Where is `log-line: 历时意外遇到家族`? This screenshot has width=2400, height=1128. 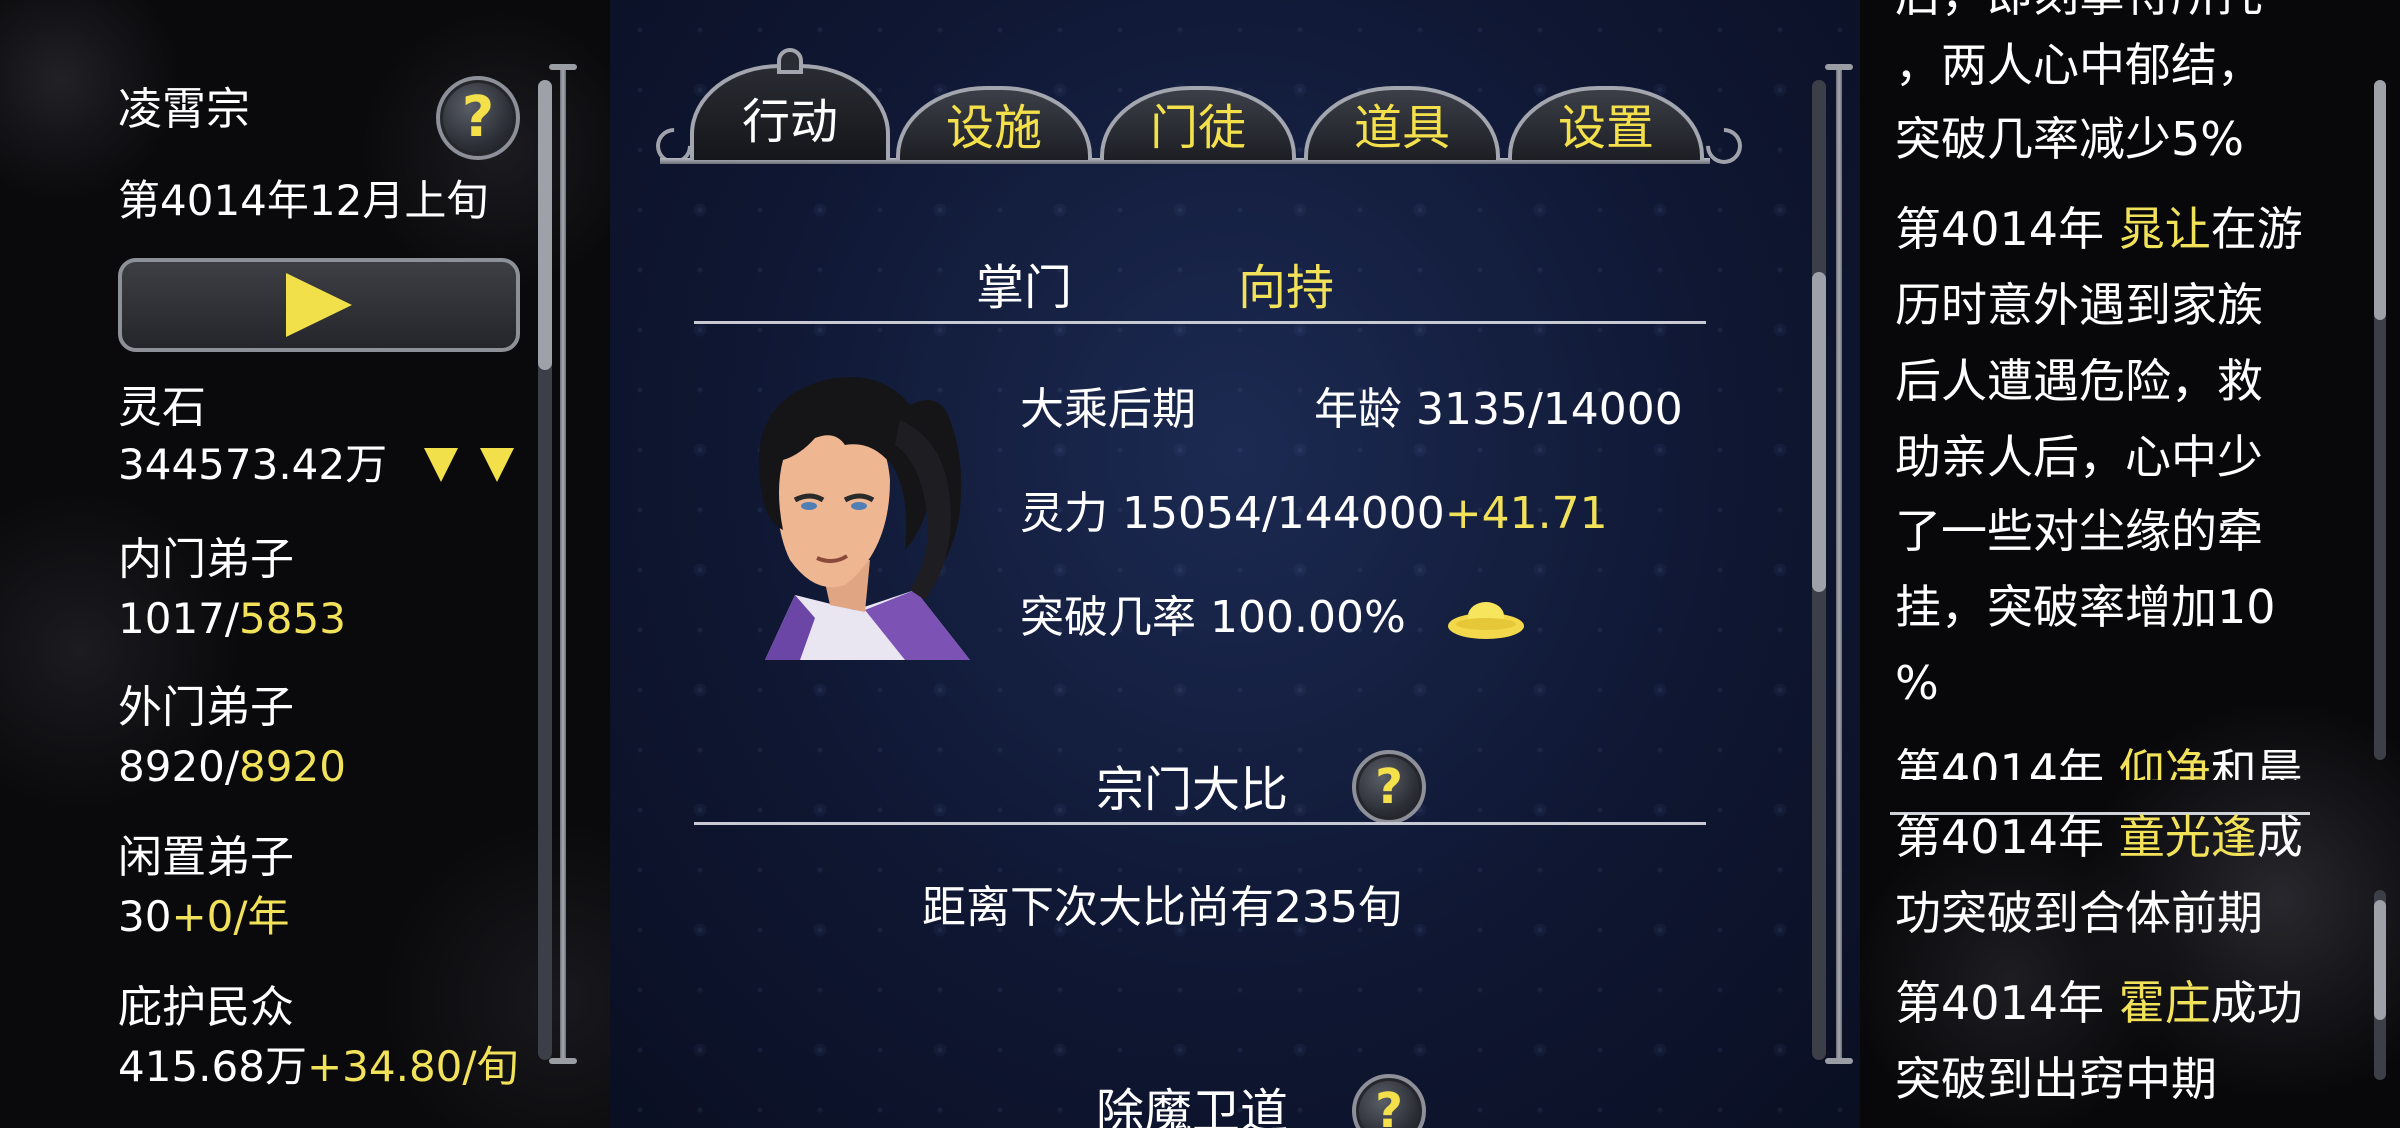 log-line: 历时意外遇到家族 is located at coordinates (2079, 305).